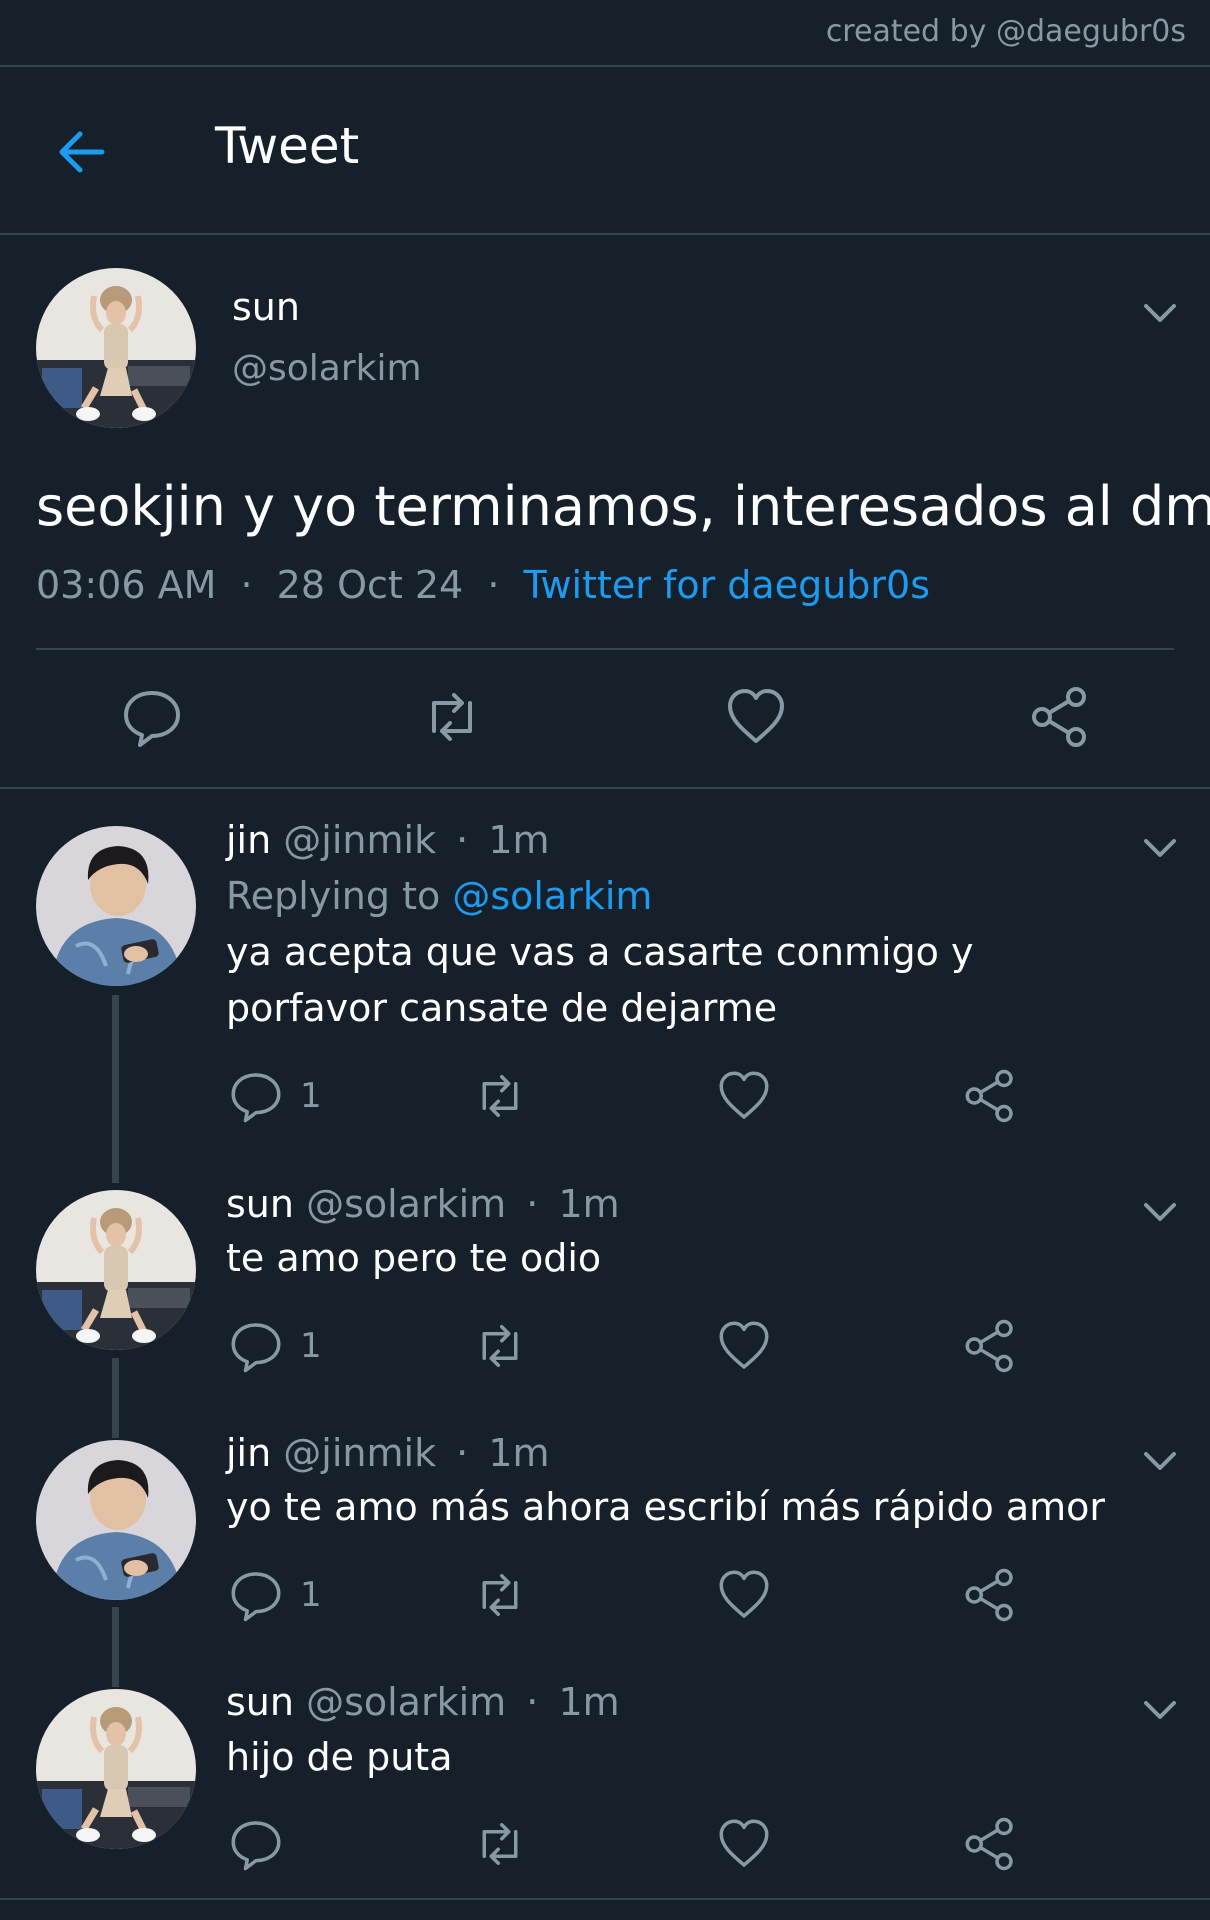  Describe the element at coordinates (605, 788) in the screenshot. I see `section-divider` at that location.